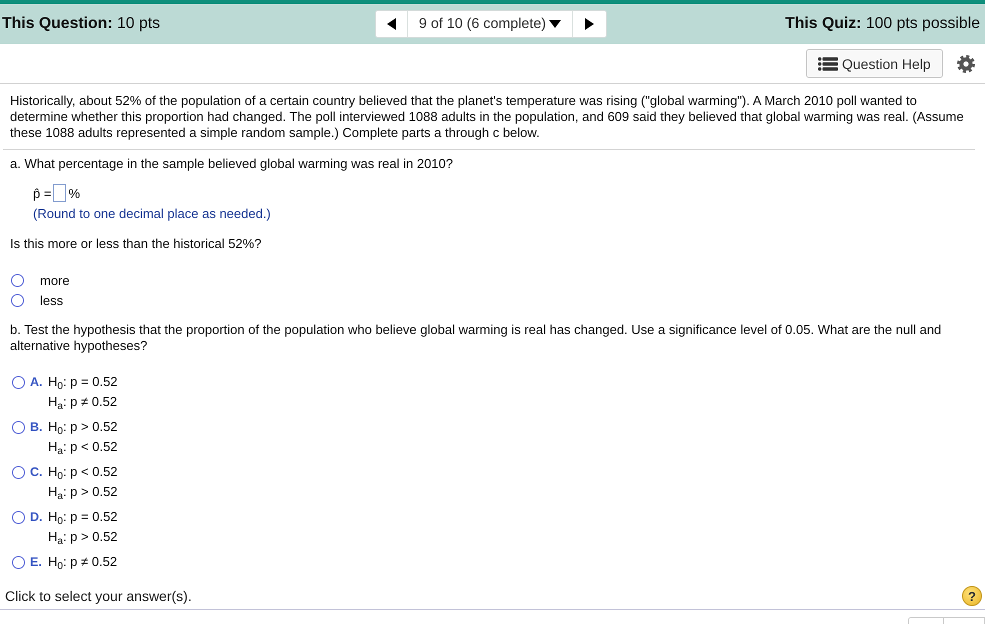  Describe the element at coordinates (152, 214) in the screenshot. I see `rounding-hint: (Round to one decimal place as needed.)` at that location.